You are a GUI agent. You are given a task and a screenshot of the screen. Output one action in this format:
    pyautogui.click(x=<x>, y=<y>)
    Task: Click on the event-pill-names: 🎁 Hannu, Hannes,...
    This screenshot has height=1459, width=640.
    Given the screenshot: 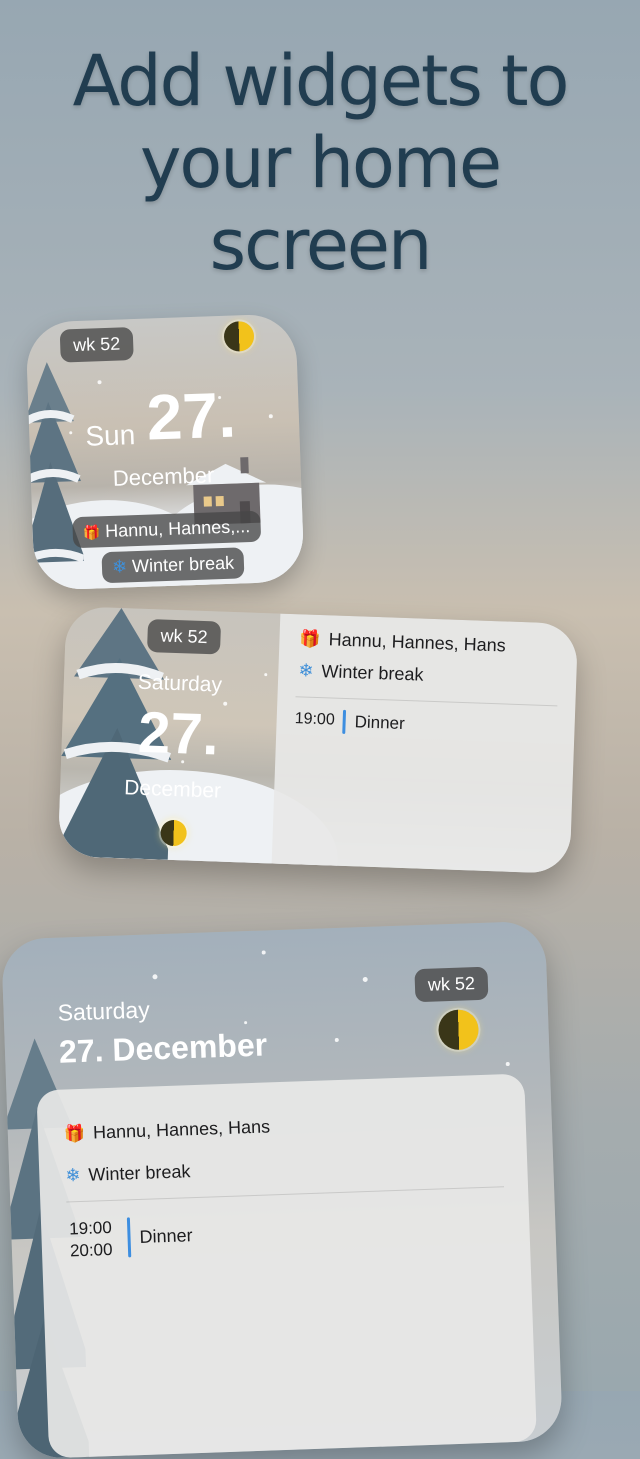 What is the action you would take?
    pyautogui.click(x=166, y=529)
    